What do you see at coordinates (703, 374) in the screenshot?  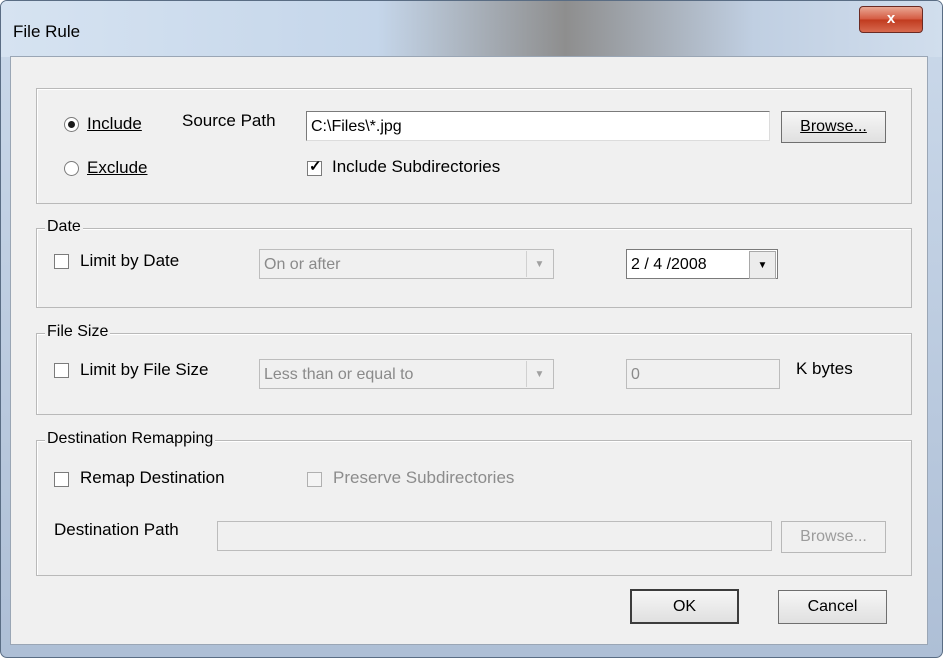 I see `file-size-input: 0` at bounding box center [703, 374].